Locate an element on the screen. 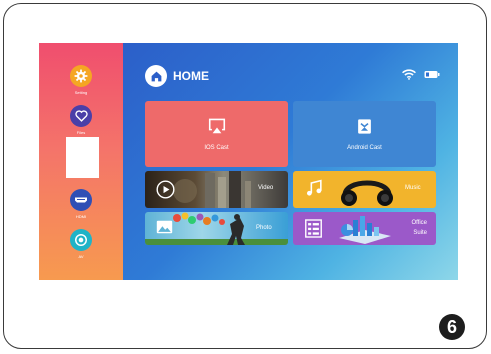 This screenshot has width=491, height=354. sidebar-item-label: HDMI is located at coordinates (81, 216).